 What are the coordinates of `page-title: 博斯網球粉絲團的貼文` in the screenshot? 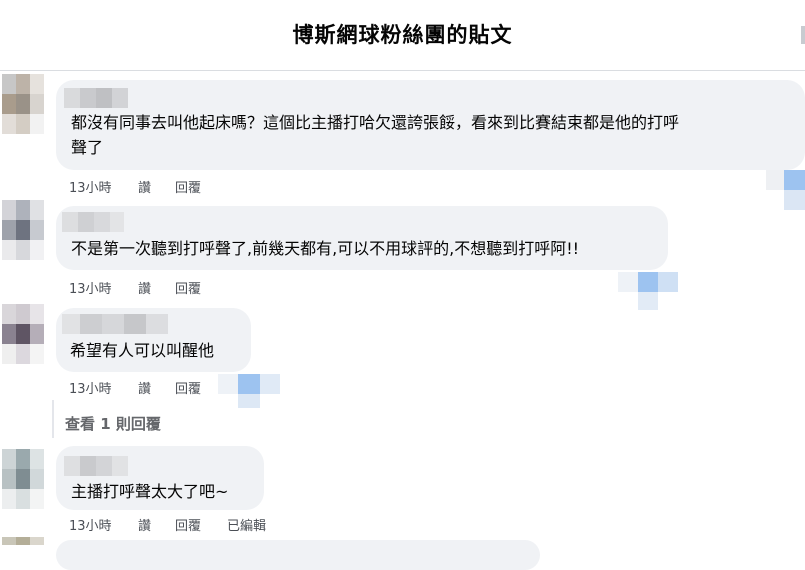 It's located at (402, 35).